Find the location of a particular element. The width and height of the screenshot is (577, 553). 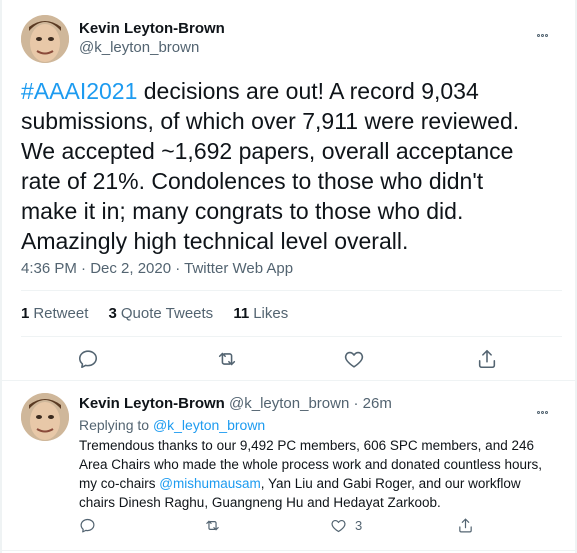

likes-count: 11 is located at coordinates (241, 313).